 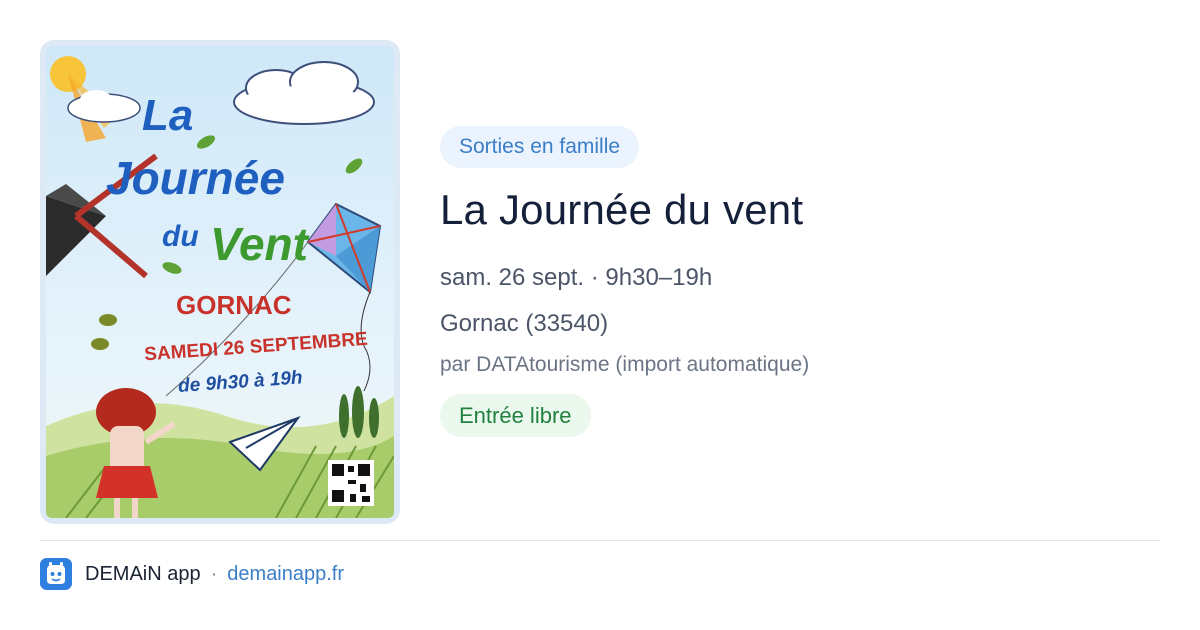 What do you see at coordinates (195, 178) in the screenshot?
I see `poster-title-line2: Journée` at bounding box center [195, 178].